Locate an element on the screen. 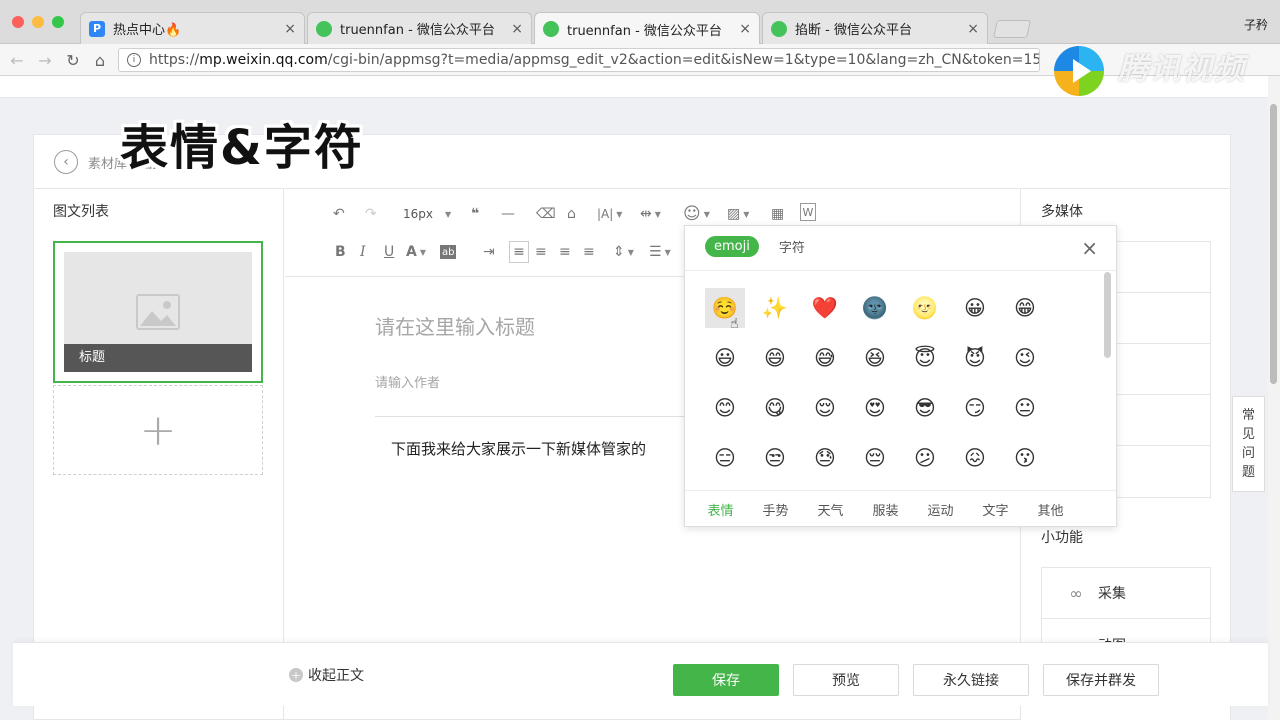 The height and width of the screenshot is (720, 1280). emoji-cell: 😒 is located at coordinates (775, 458).